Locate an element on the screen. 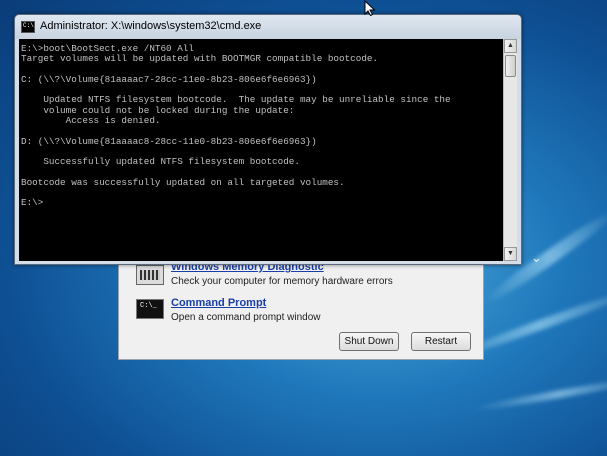 The width and height of the screenshot is (607, 456). command-prompt-description: Open a command prompt window is located at coordinates (246, 317).